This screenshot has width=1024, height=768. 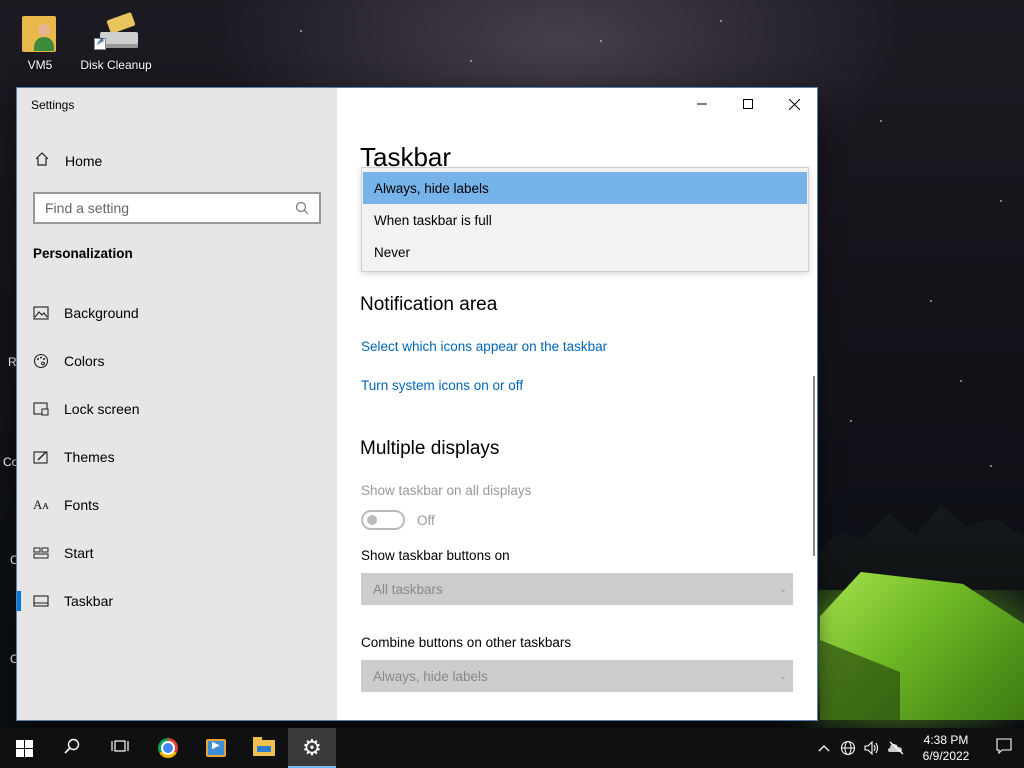 I want to click on chrome-icon, so click(x=168, y=748).